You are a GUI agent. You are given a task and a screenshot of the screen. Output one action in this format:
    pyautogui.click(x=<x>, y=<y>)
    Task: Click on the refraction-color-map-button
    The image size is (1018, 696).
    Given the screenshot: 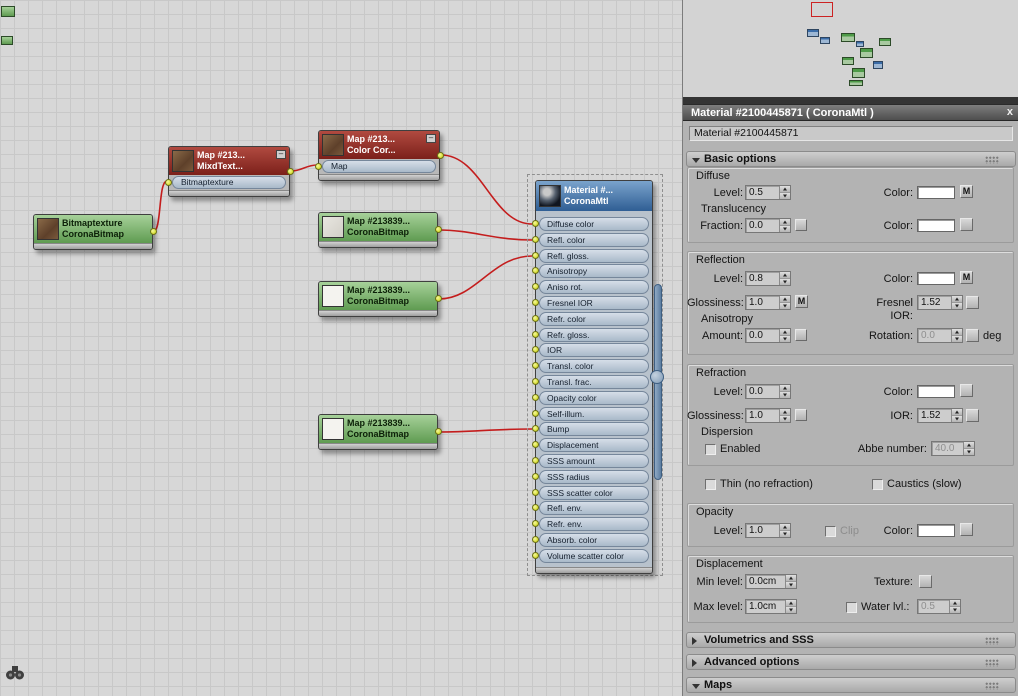 What is the action you would take?
    pyautogui.click(x=966, y=390)
    